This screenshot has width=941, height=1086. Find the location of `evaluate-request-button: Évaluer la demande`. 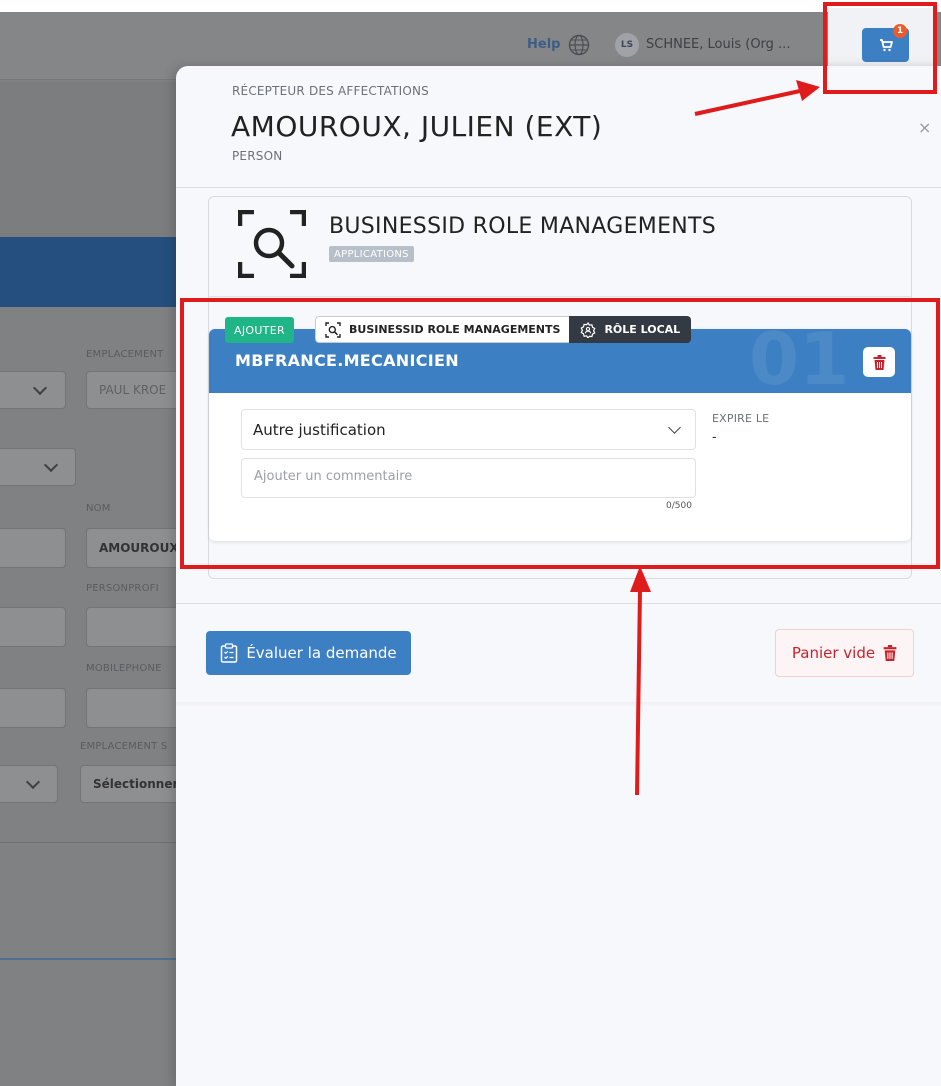

evaluate-request-button: Évaluer la demande is located at coordinates (308, 653).